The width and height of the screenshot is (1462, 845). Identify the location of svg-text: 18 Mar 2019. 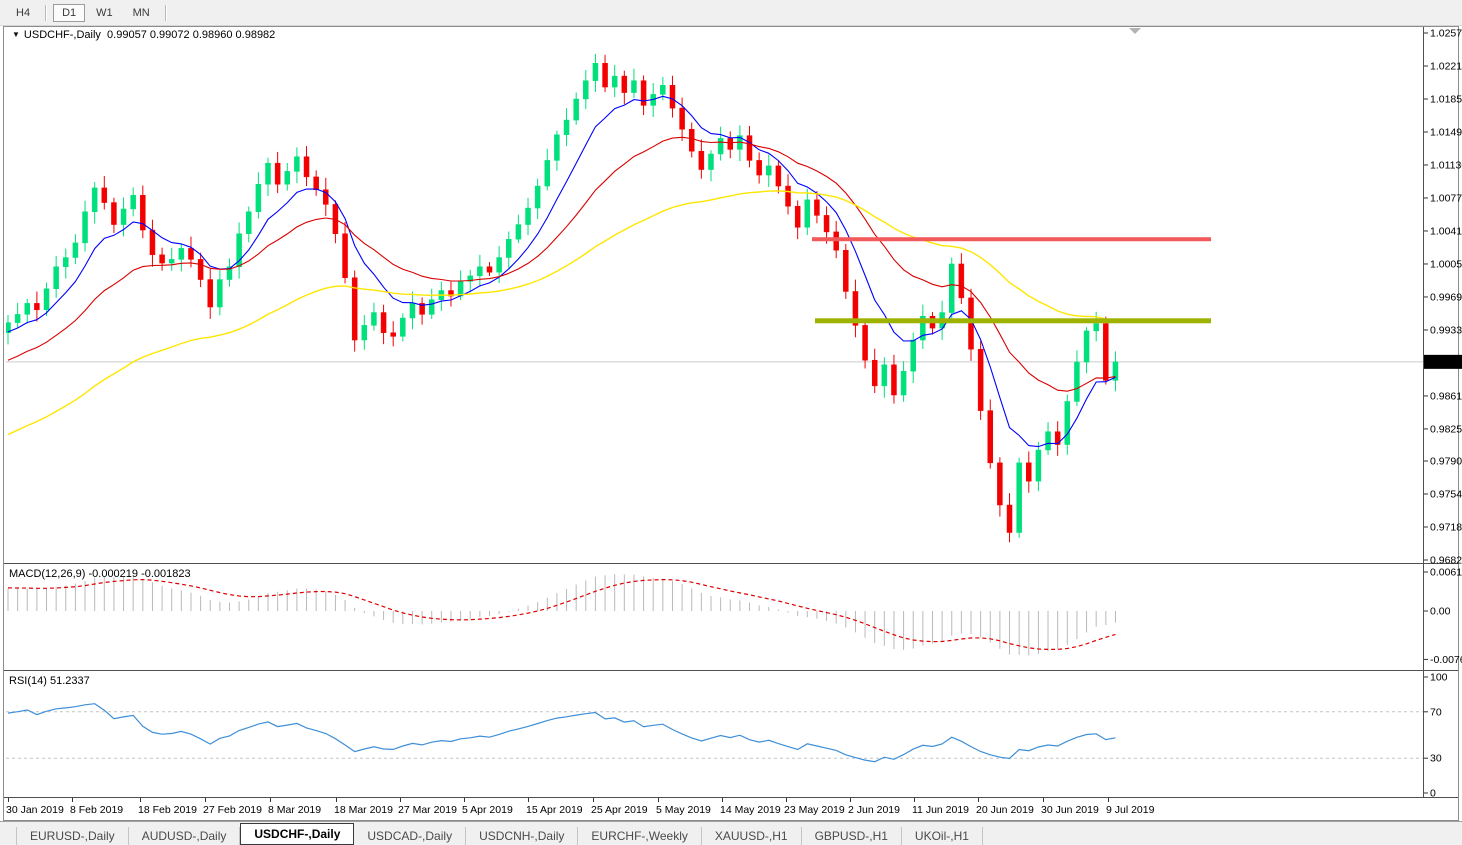
(363, 810).